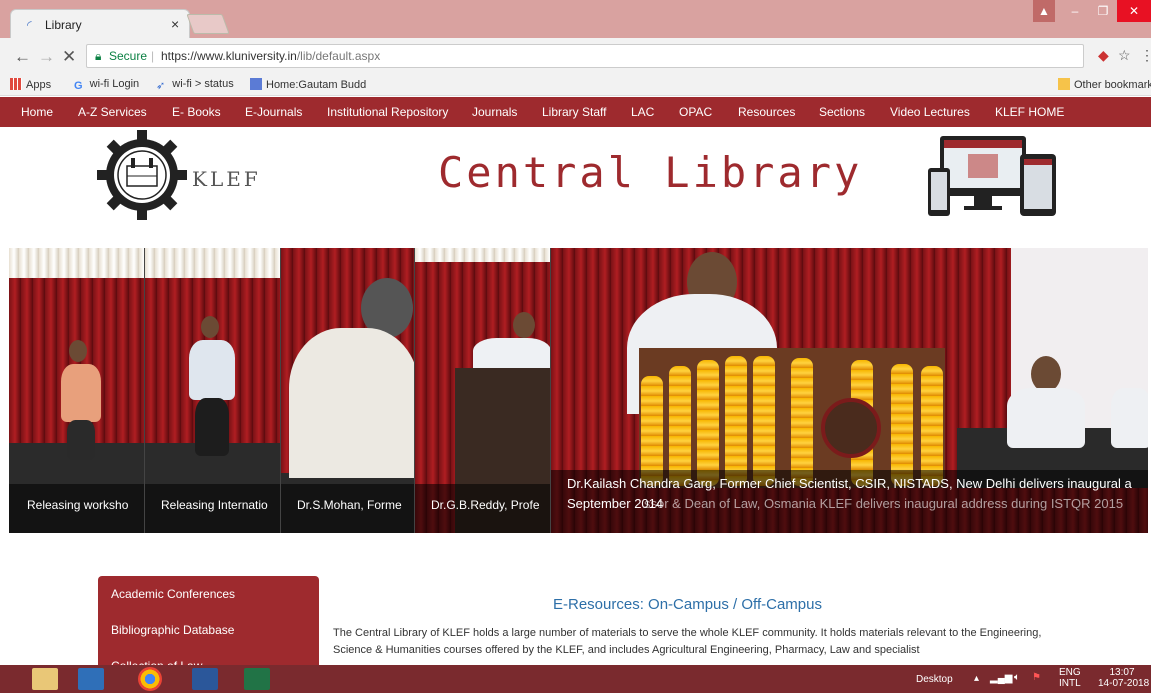 The image size is (1151, 693). Describe the element at coordinates (196, 112) in the screenshot. I see `nav-ebooks: E- Books` at that location.